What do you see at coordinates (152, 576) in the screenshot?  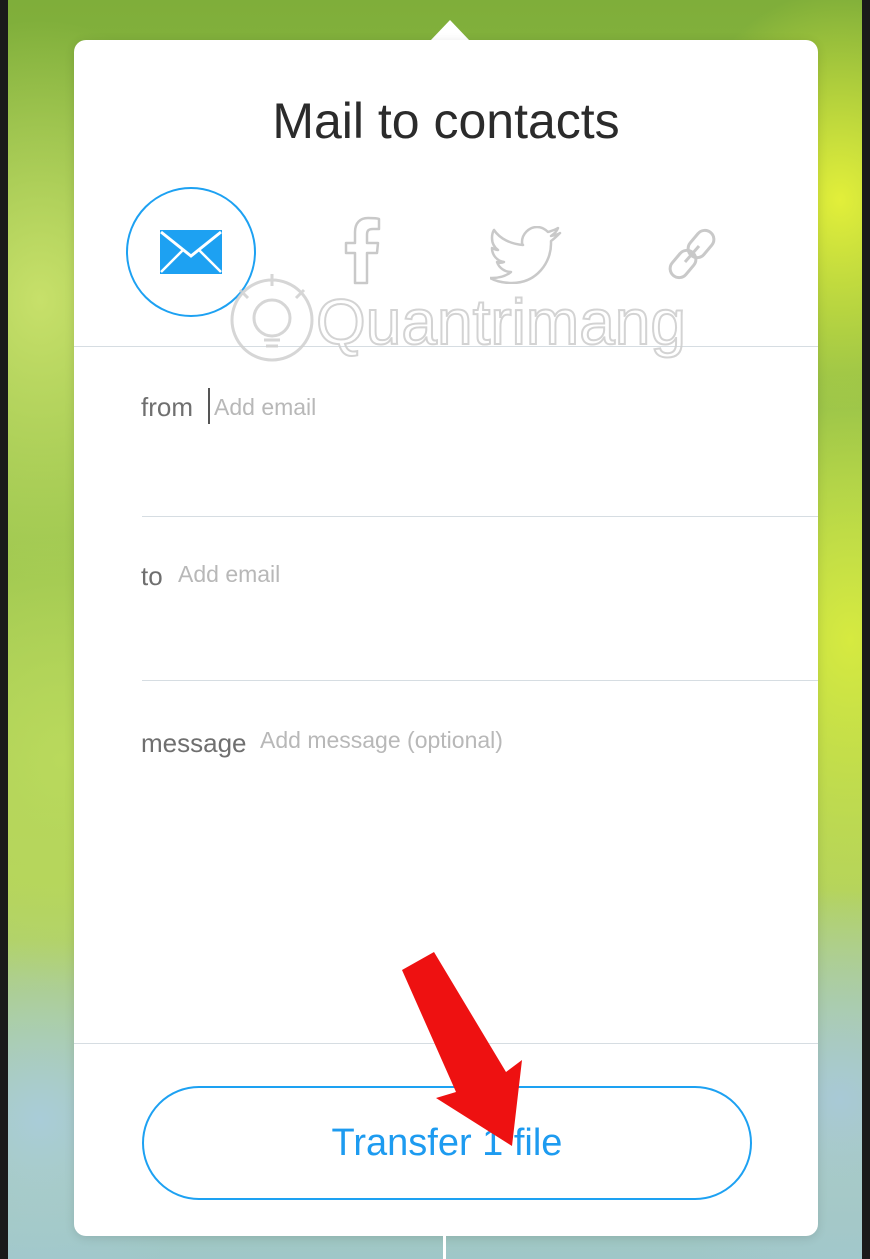 I see `to-label: to` at bounding box center [152, 576].